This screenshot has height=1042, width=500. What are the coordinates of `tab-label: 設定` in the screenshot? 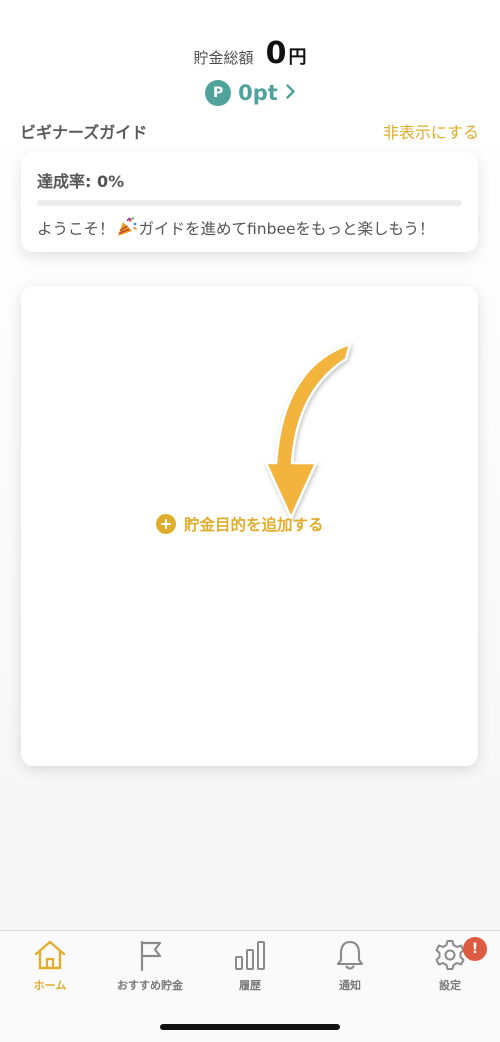 It's located at (450, 985).